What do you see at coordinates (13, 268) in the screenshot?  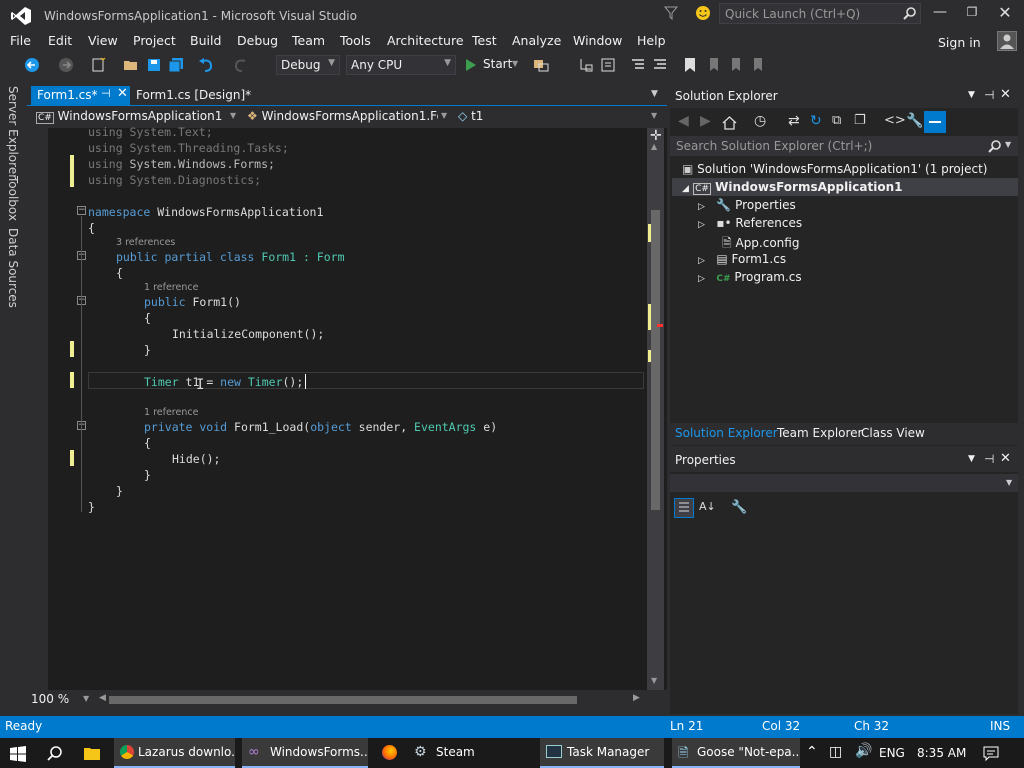 I see `data-sources-tab: Data Sources` at bounding box center [13, 268].